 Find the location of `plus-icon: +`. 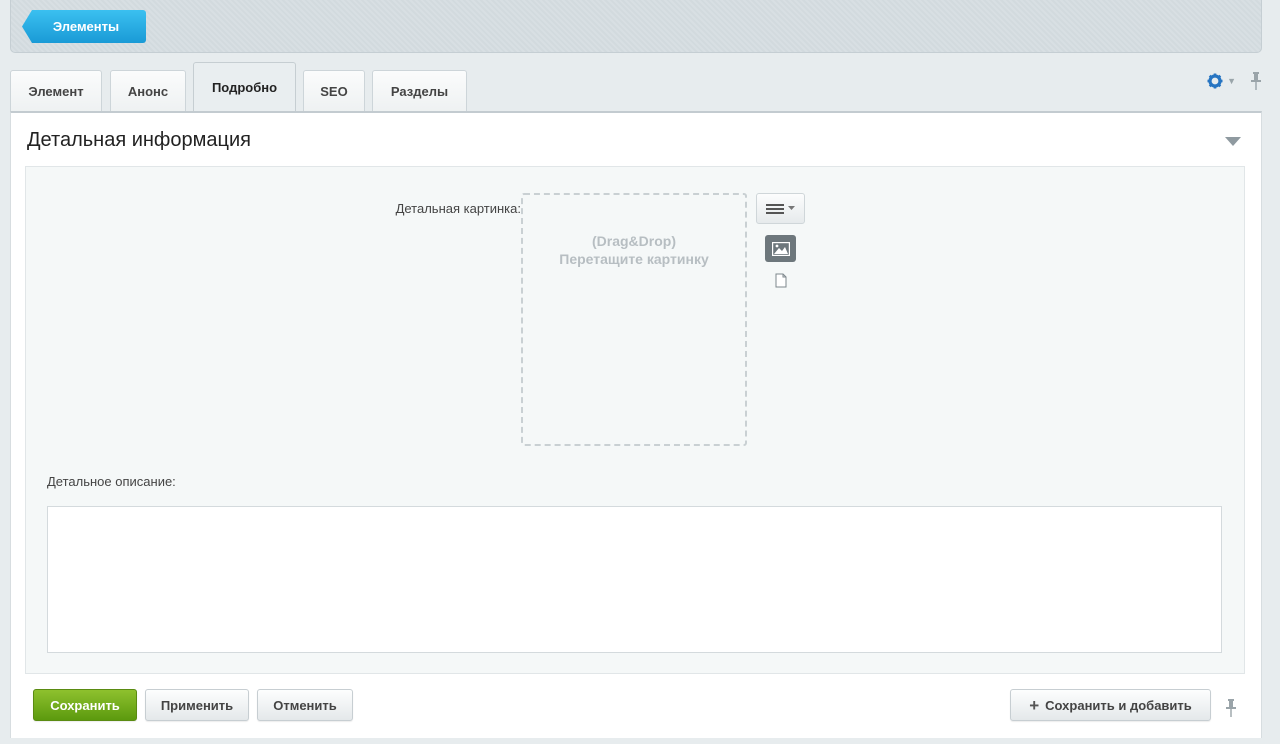

plus-icon: + is located at coordinates (1034, 705).